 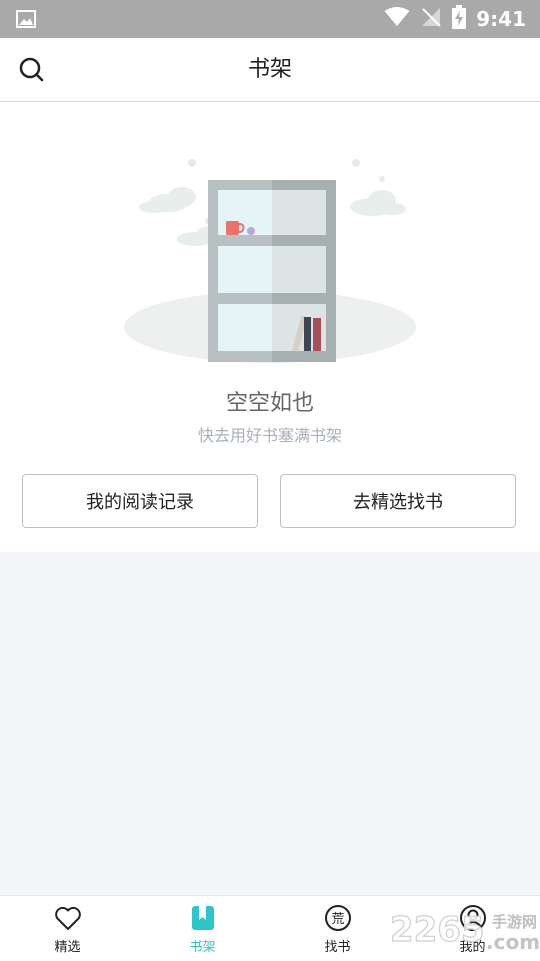 What do you see at coordinates (501, 19) in the screenshot?
I see `status-time: 9:41` at bounding box center [501, 19].